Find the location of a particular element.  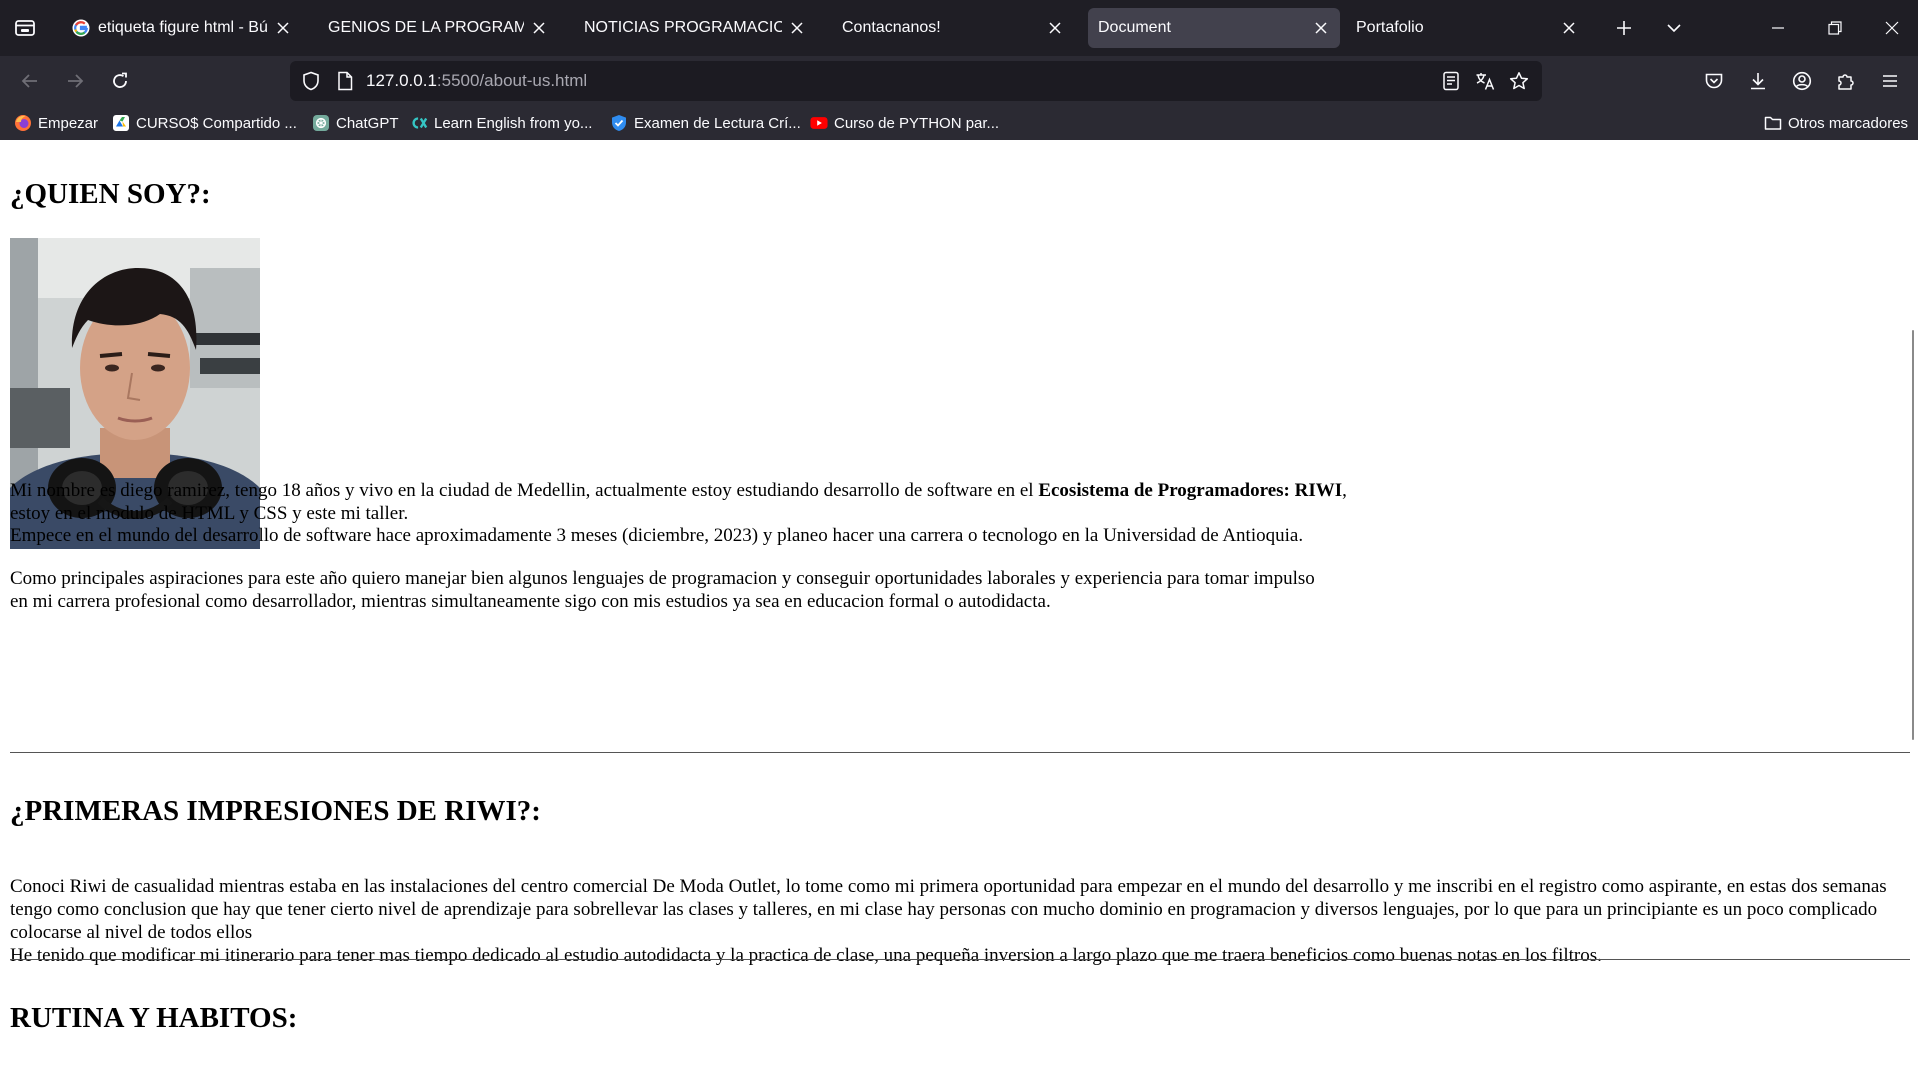

riwi-bold-text: Ecosistema de Programadores: RIWI is located at coordinates (1190, 490).